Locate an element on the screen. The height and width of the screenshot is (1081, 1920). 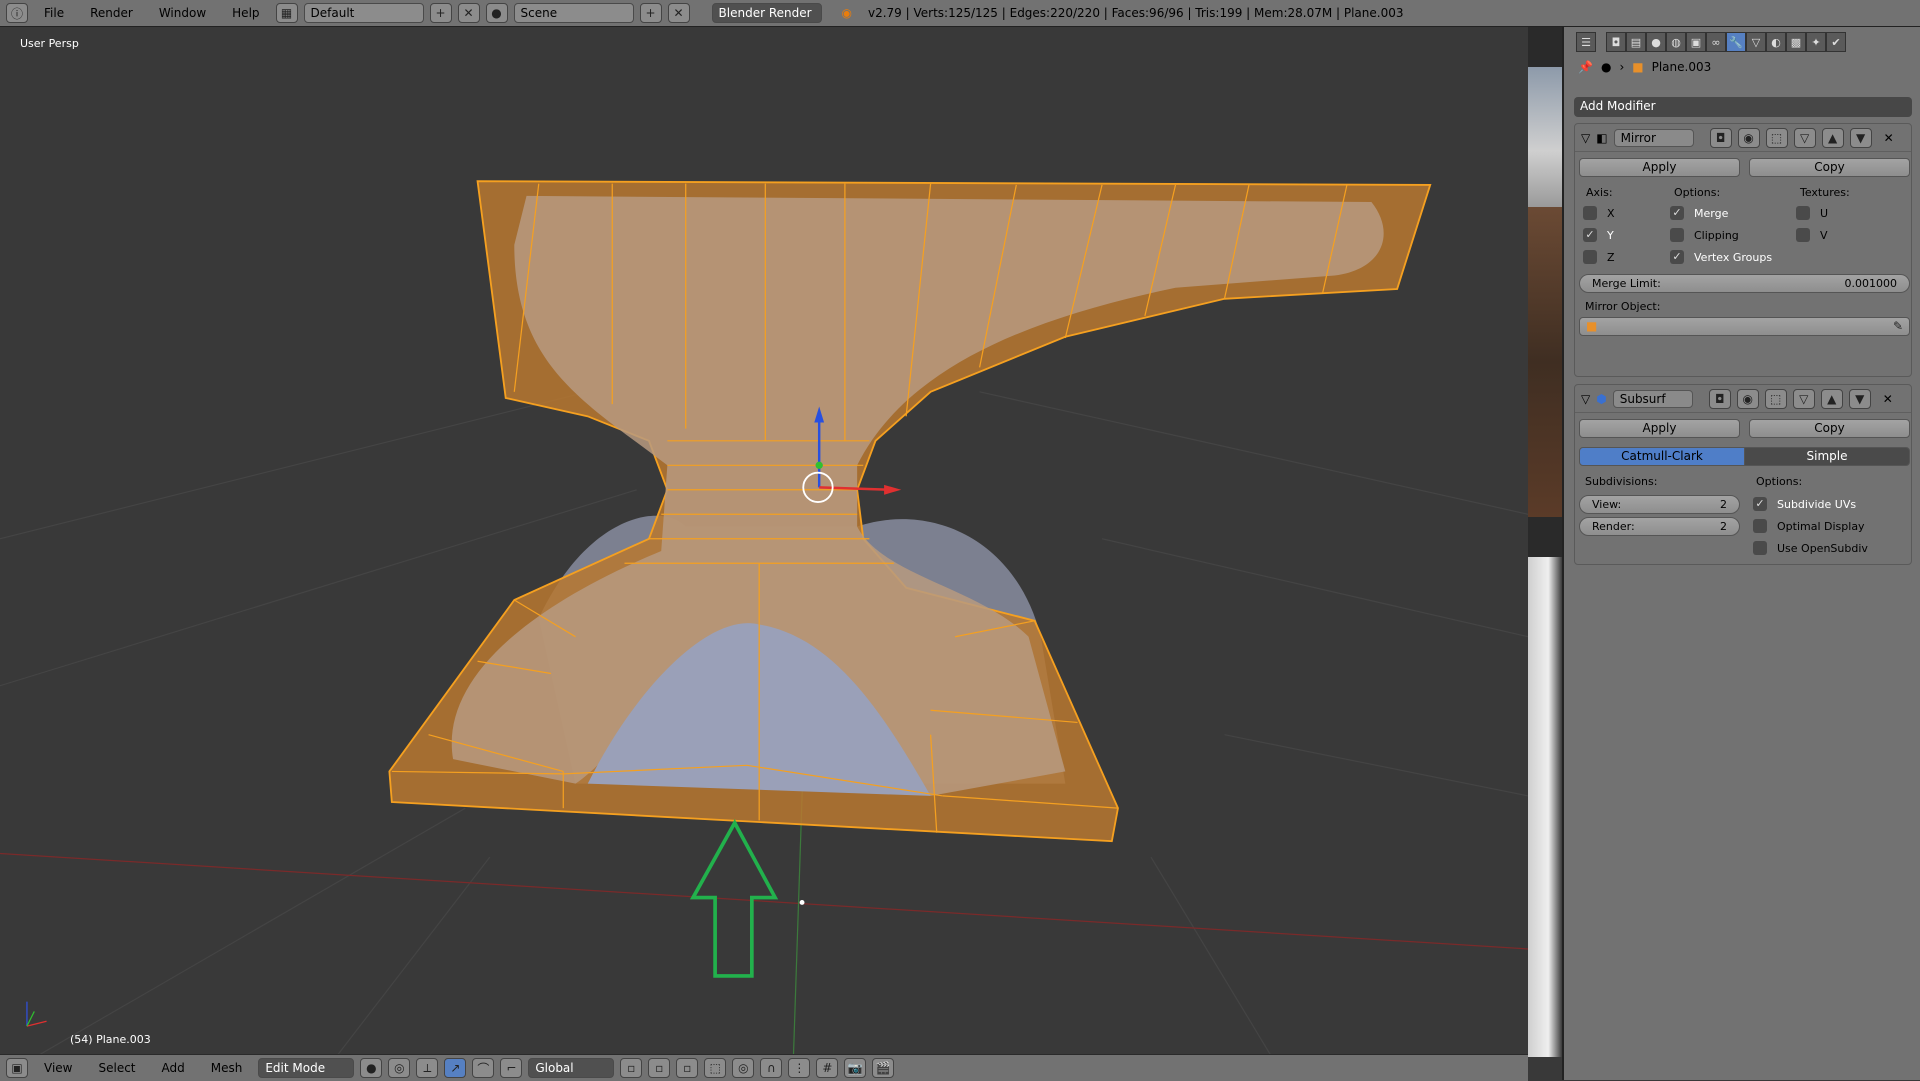
edge-select-icon: ▫ is located at coordinates (659, 1068).